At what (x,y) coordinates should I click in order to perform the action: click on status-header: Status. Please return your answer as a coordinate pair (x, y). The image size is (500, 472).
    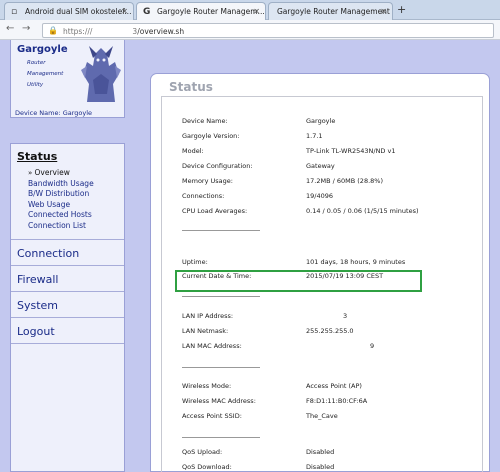
    Looking at the image, I should click on (191, 87).